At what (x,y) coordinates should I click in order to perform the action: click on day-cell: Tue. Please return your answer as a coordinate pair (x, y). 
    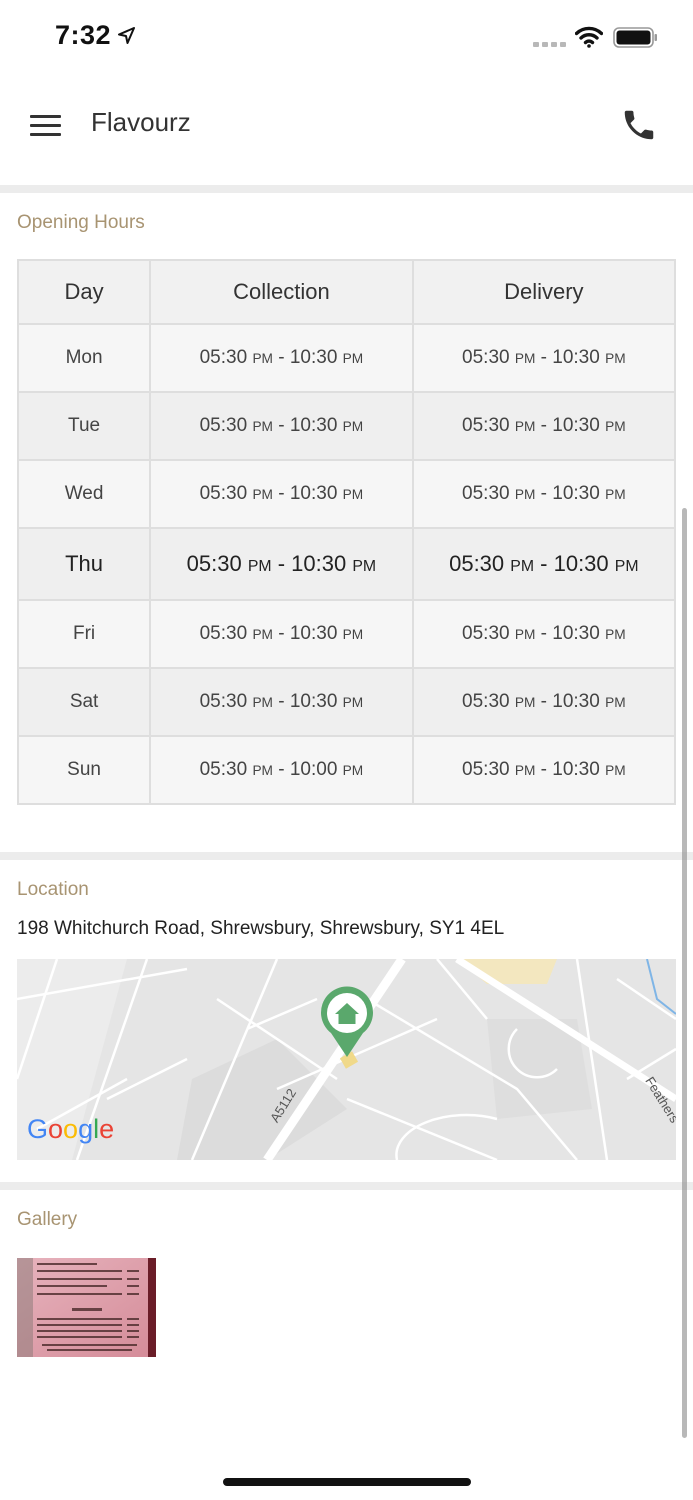
    Looking at the image, I should click on (84, 426).